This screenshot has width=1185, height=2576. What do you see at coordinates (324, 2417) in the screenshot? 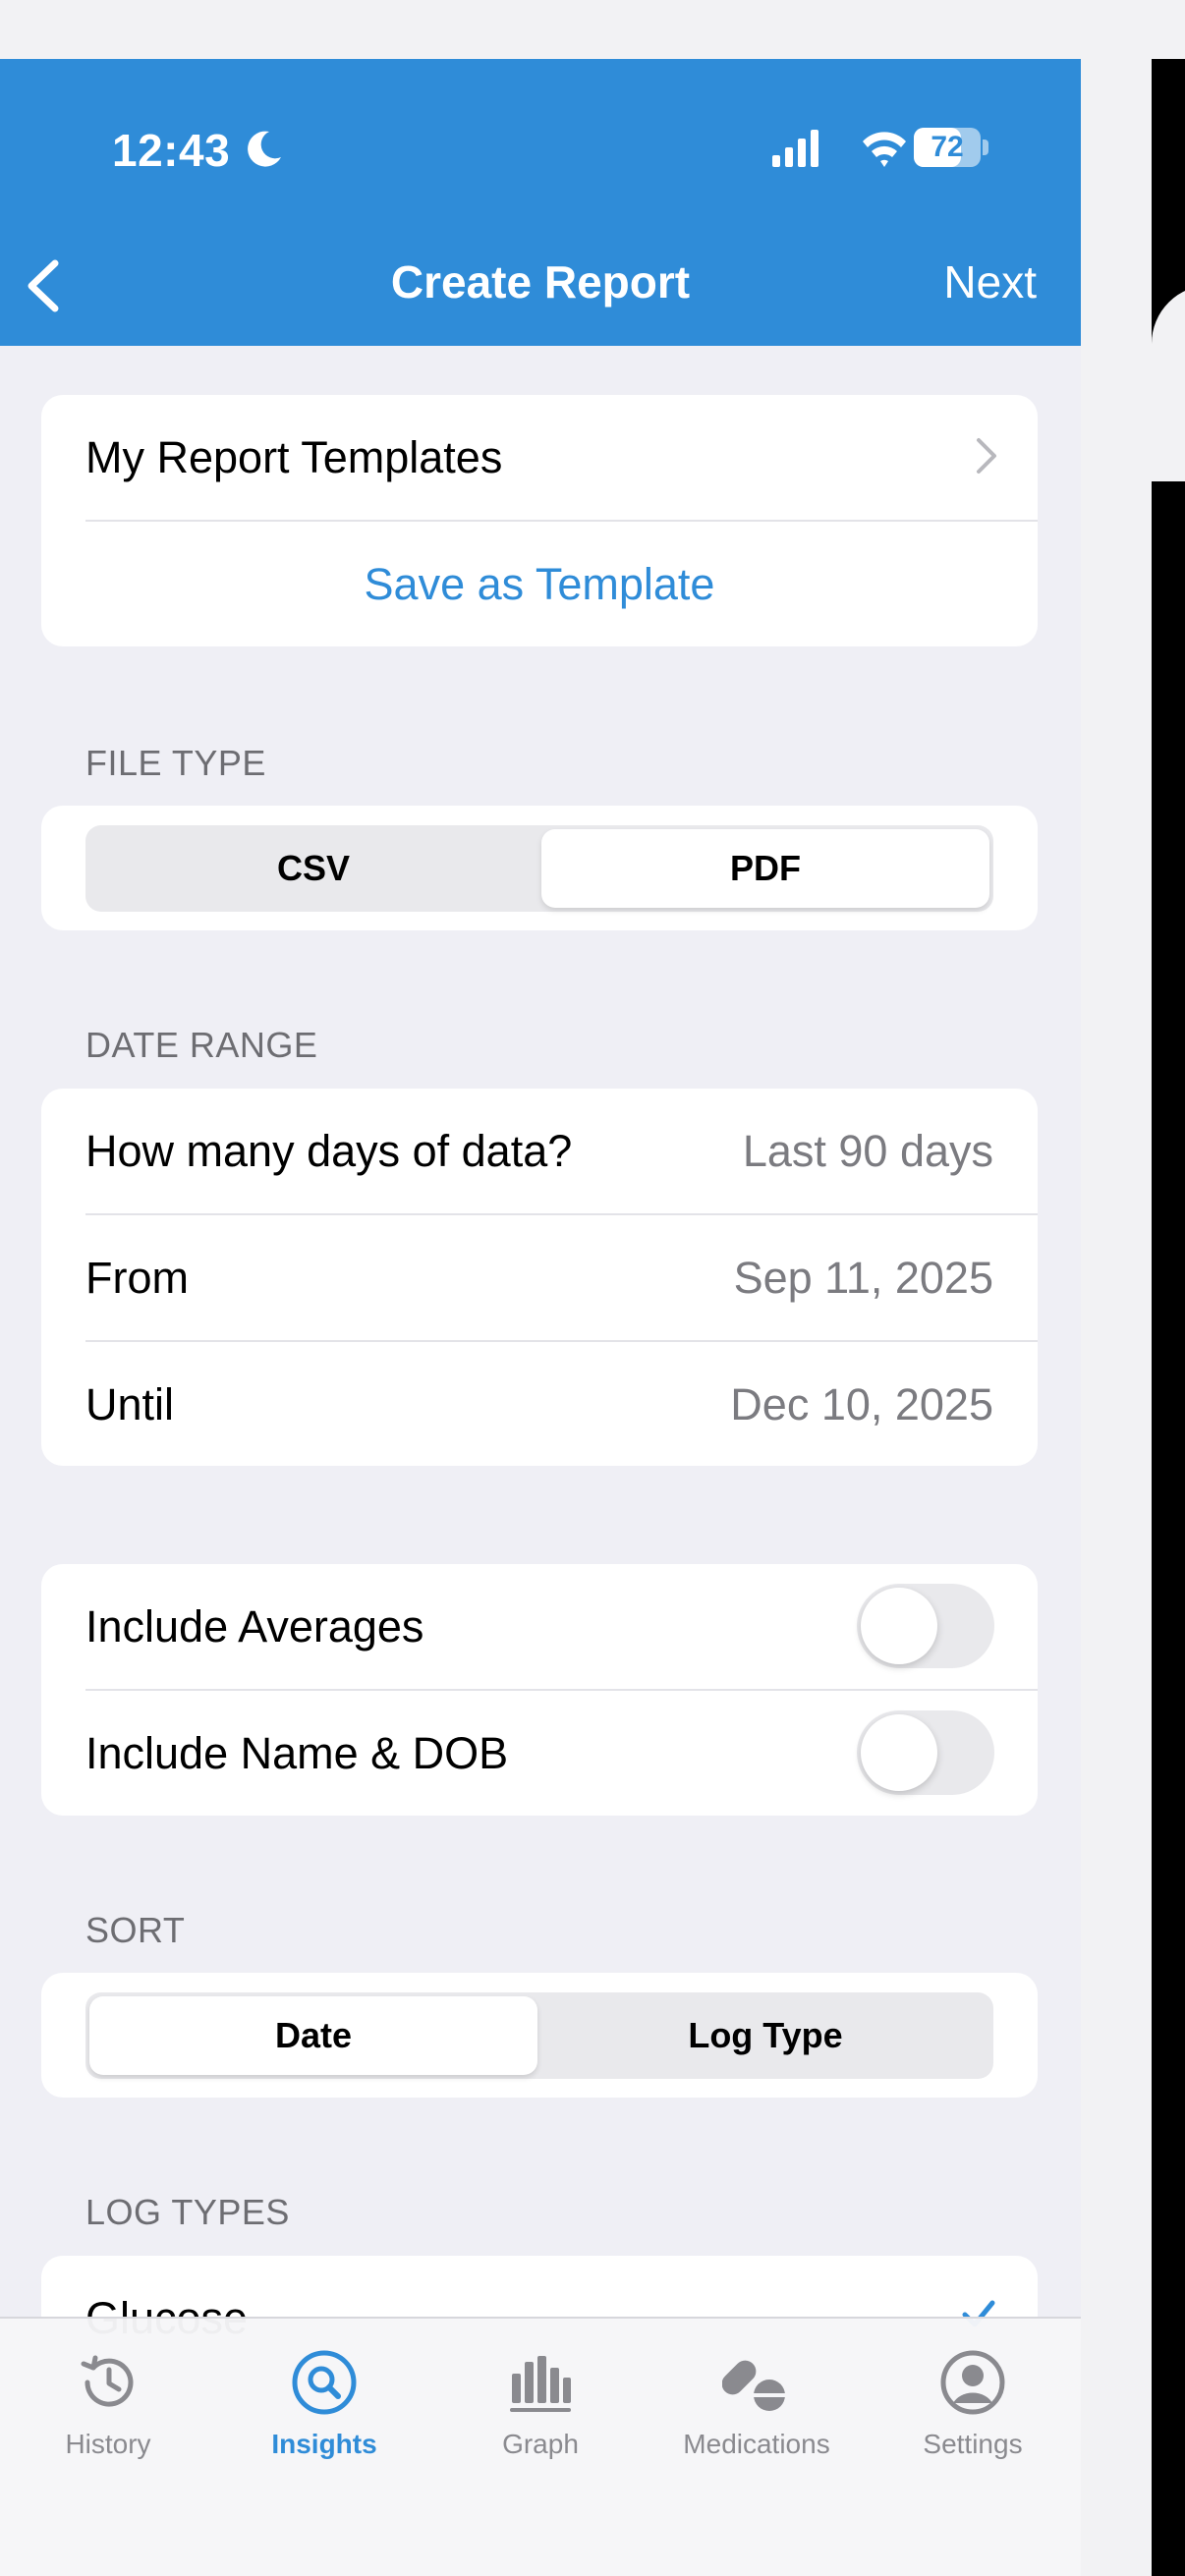
I see `tab-insights: Insights` at bounding box center [324, 2417].